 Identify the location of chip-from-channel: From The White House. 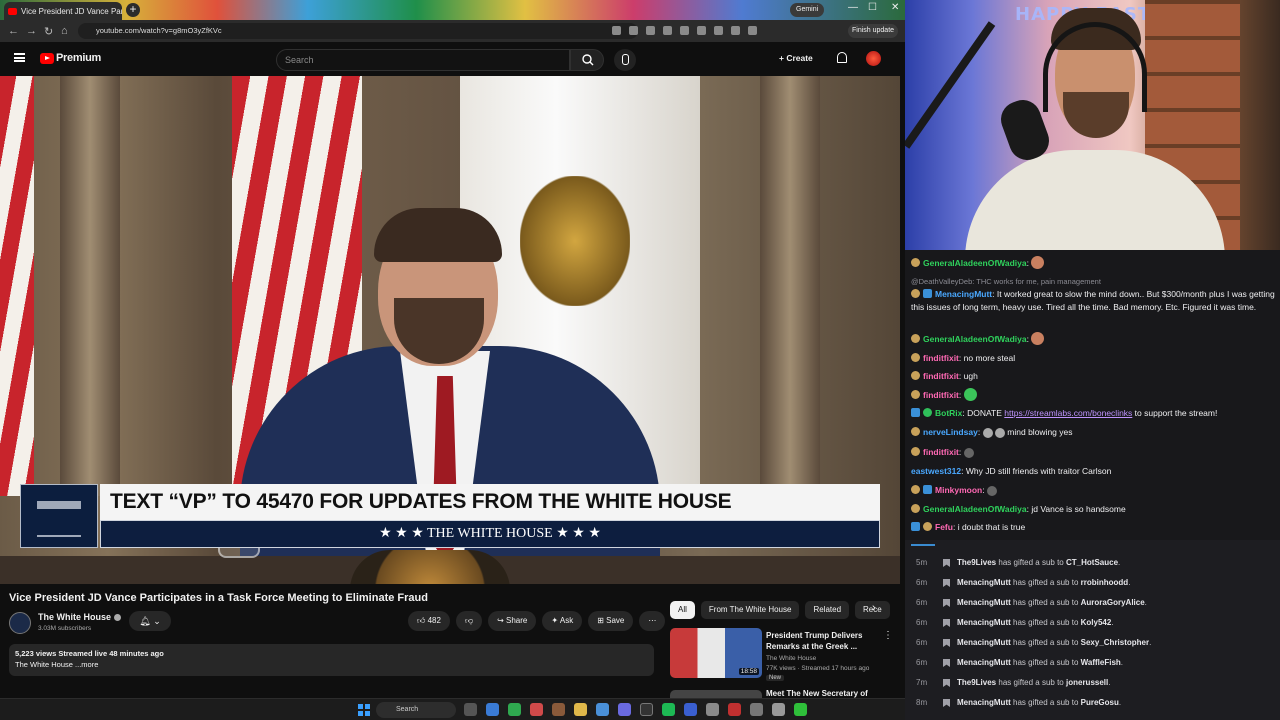
(750, 610).